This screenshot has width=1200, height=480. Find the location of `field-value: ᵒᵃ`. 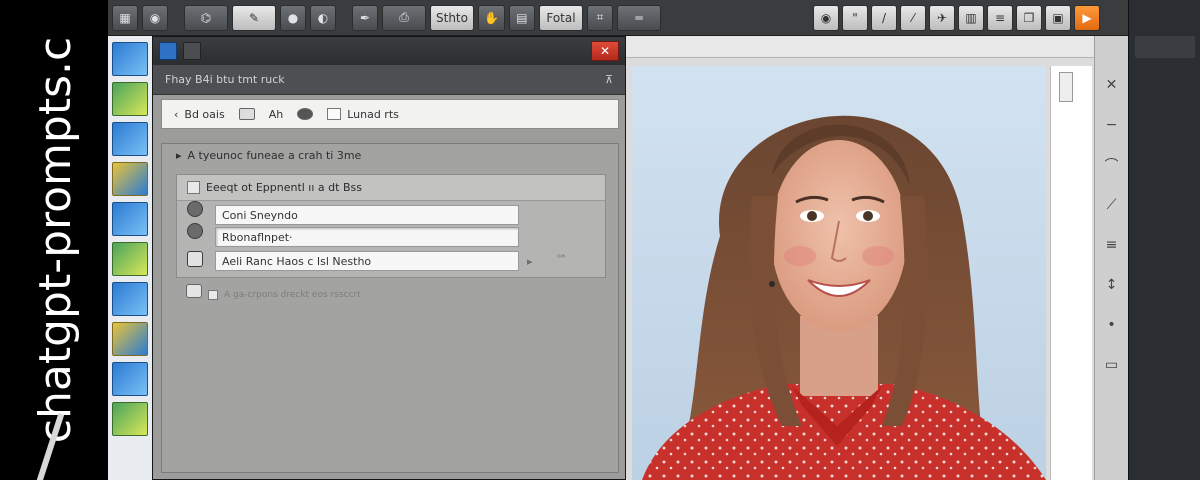

field-value: ᵒᵃ is located at coordinates (561, 258).